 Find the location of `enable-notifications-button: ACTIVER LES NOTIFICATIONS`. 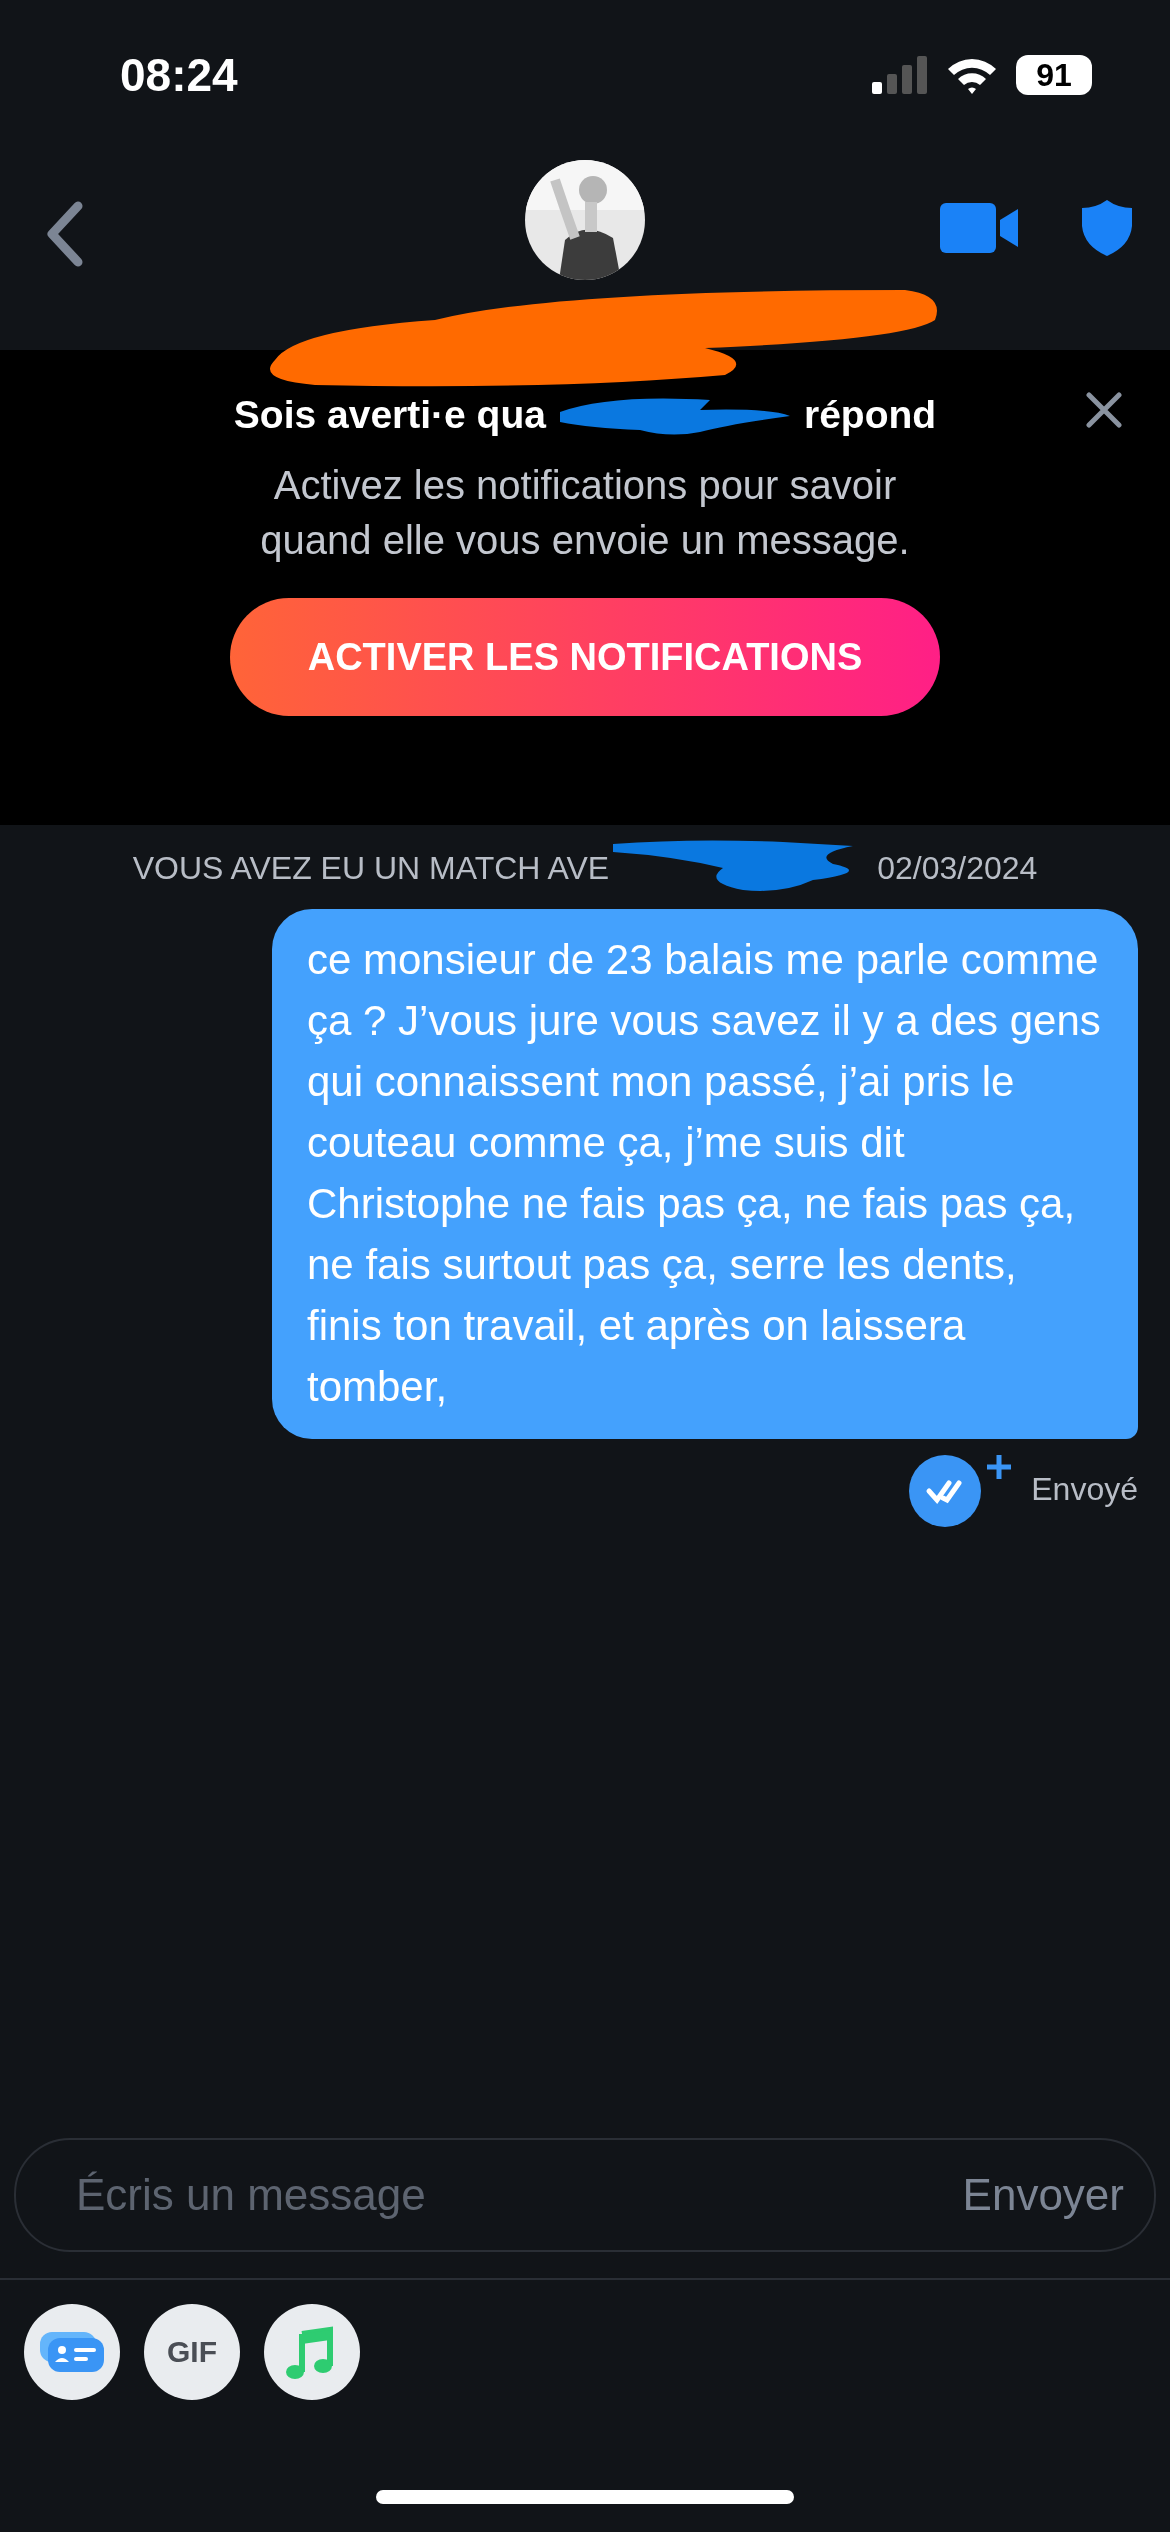

enable-notifications-button: ACTIVER LES NOTIFICATIONS is located at coordinates (585, 657).